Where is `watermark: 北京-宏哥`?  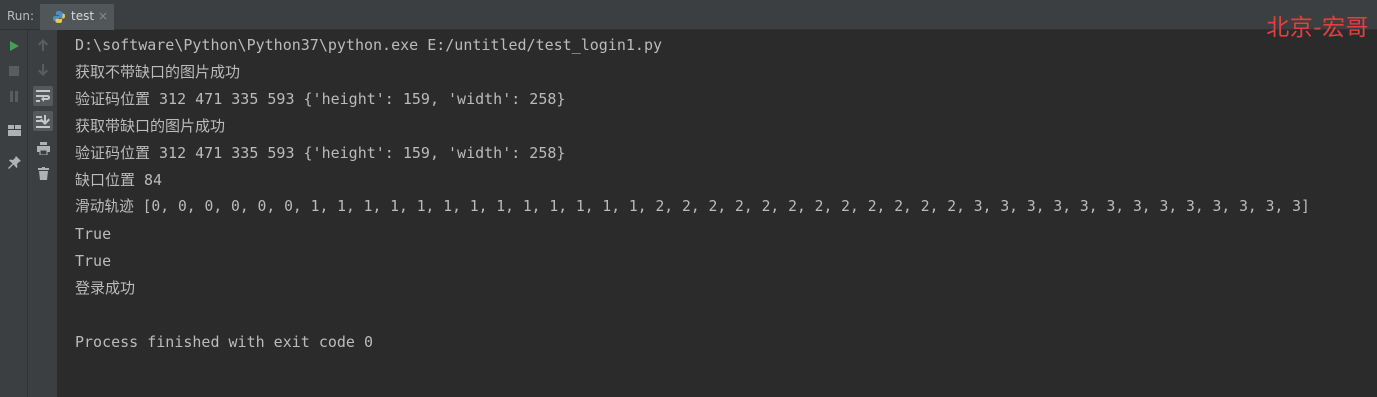 watermark: 北京-宏哥 is located at coordinates (1317, 28).